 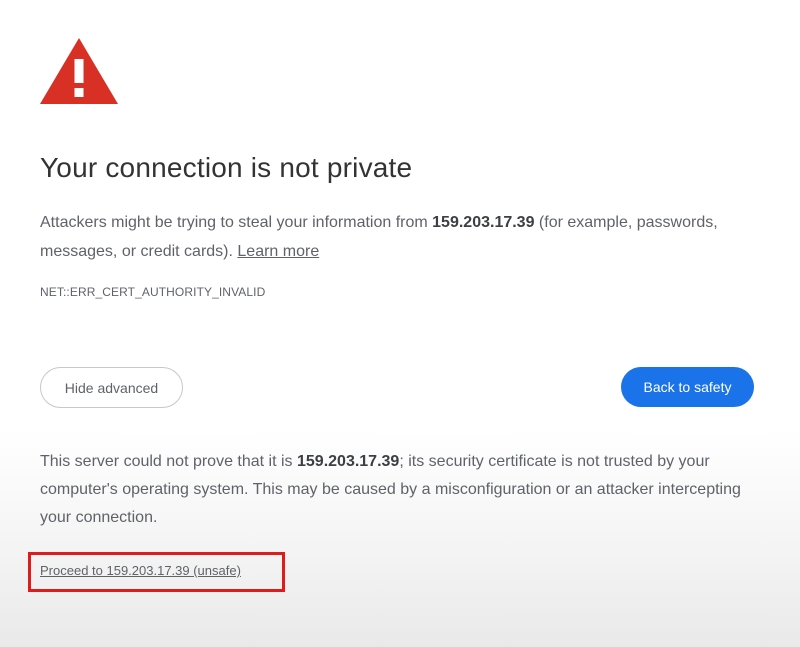 What do you see at coordinates (153, 292) in the screenshot?
I see `error-code: NET::ERR_CERT_AUTHORITY_INVALID` at bounding box center [153, 292].